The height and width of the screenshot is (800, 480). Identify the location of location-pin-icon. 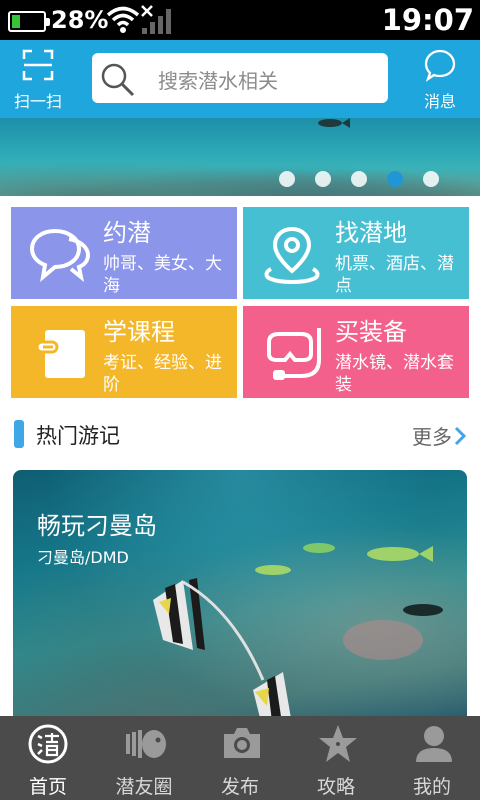
(292, 258).